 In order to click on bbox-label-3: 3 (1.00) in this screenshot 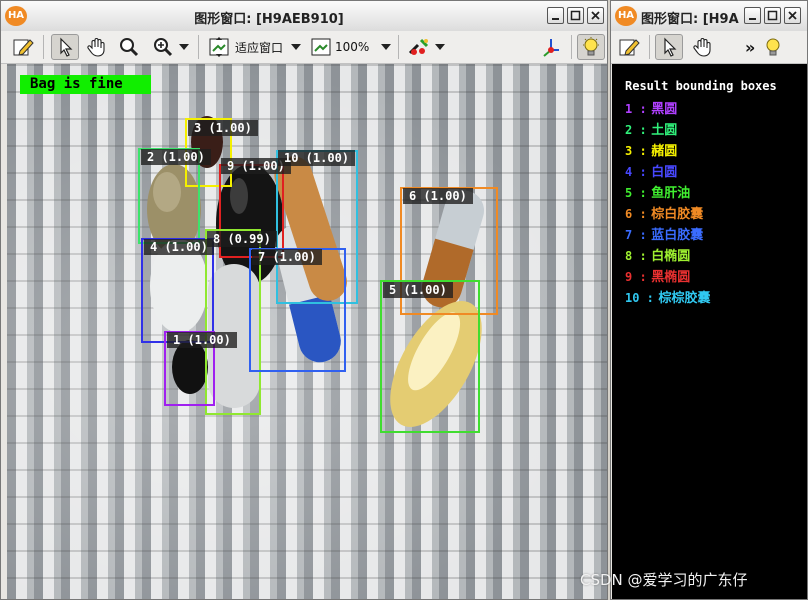, I will do `click(223, 128)`.